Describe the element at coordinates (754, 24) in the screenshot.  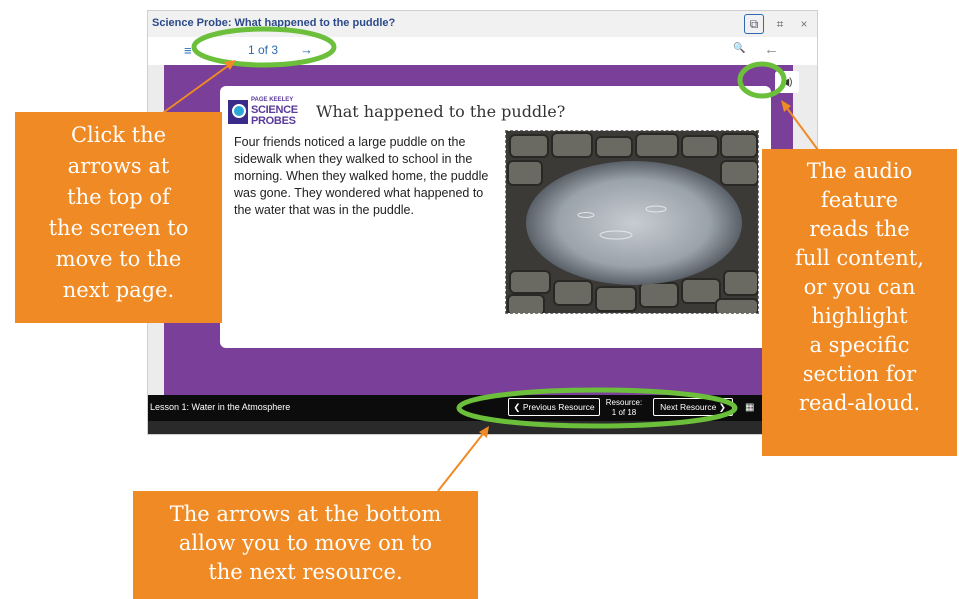
I see `popout-icon: ⧉` at that location.